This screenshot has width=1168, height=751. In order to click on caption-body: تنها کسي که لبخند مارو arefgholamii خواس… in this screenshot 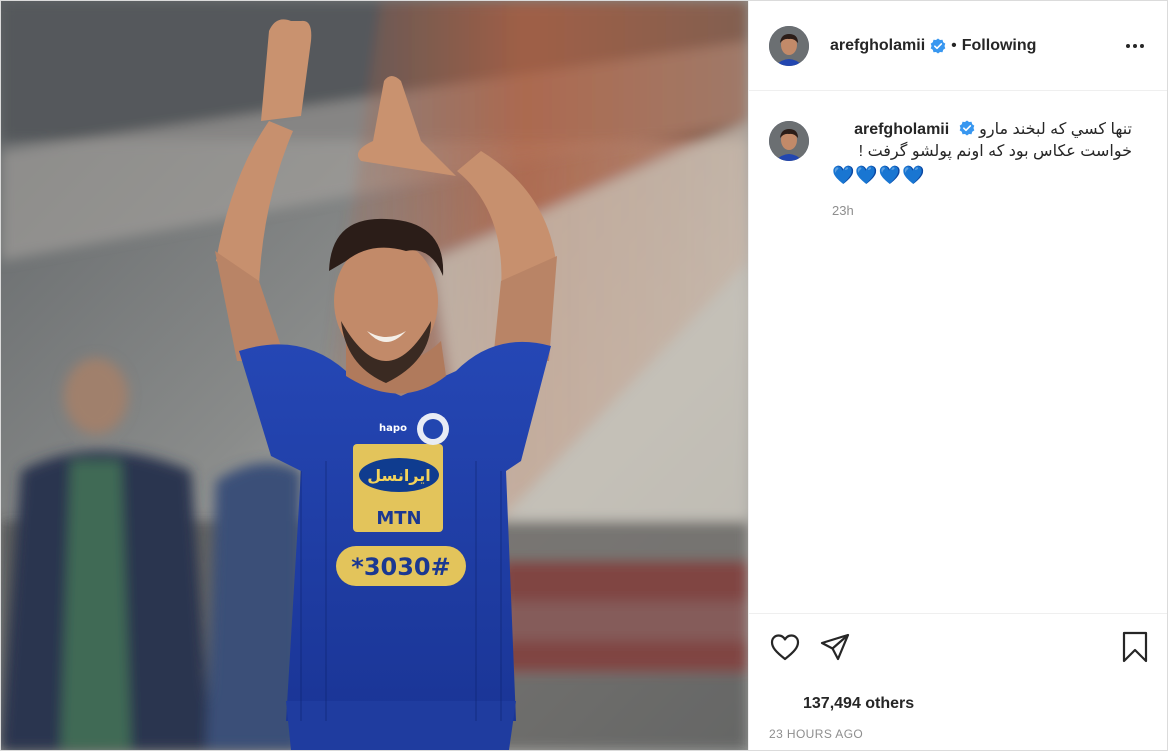, I will do `click(982, 168)`.